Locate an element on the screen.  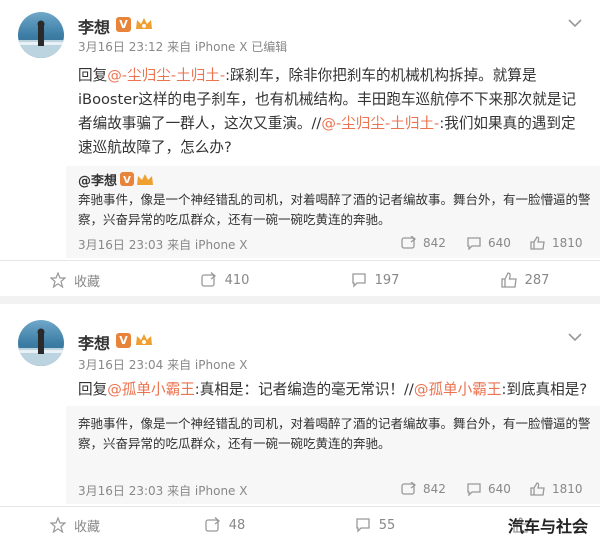
post-text: :真相是：记者编造的毫无常识！// is located at coordinates (304, 389).